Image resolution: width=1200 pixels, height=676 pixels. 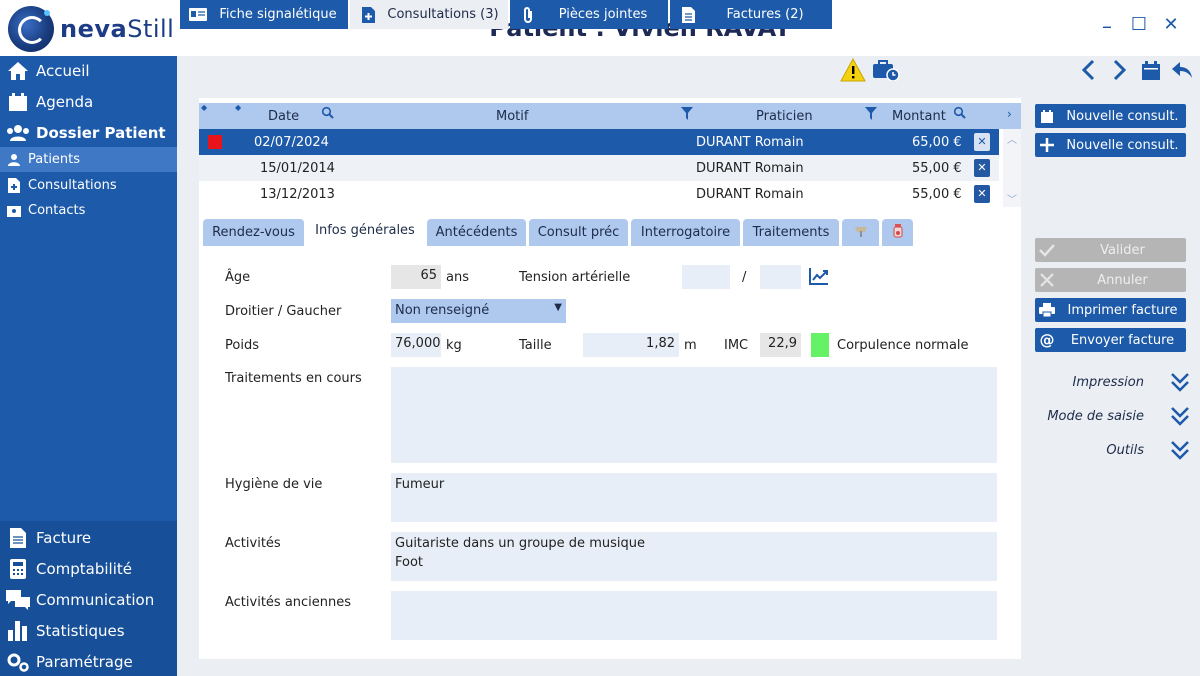 What do you see at coordinates (416, 277) in the screenshot?
I see `age-field: 65` at bounding box center [416, 277].